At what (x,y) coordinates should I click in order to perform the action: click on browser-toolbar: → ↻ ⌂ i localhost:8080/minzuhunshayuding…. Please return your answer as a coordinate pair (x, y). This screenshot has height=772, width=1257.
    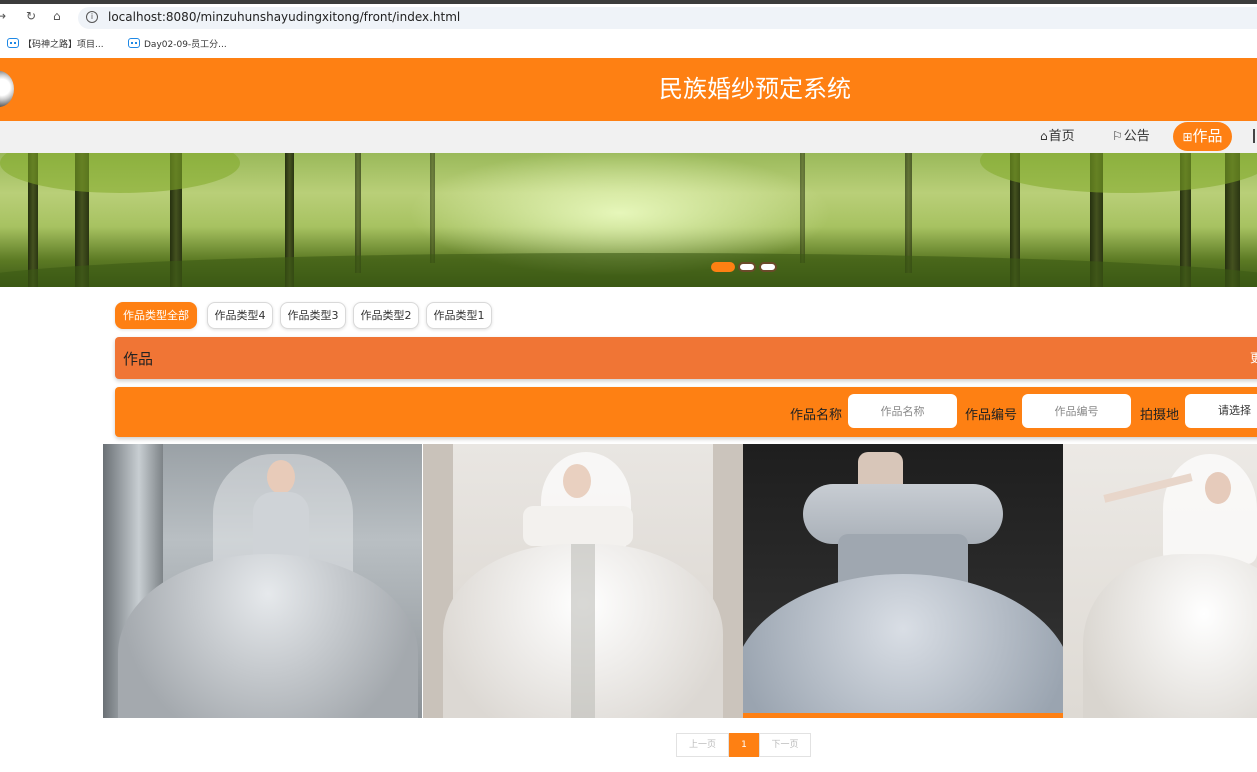
    Looking at the image, I should click on (628, 16).